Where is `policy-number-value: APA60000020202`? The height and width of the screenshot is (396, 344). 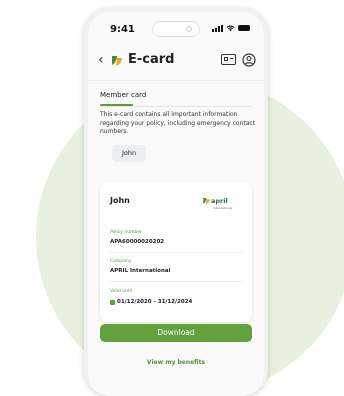 policy-number-value: APA60000020202 is located at coordinates (137, 242).